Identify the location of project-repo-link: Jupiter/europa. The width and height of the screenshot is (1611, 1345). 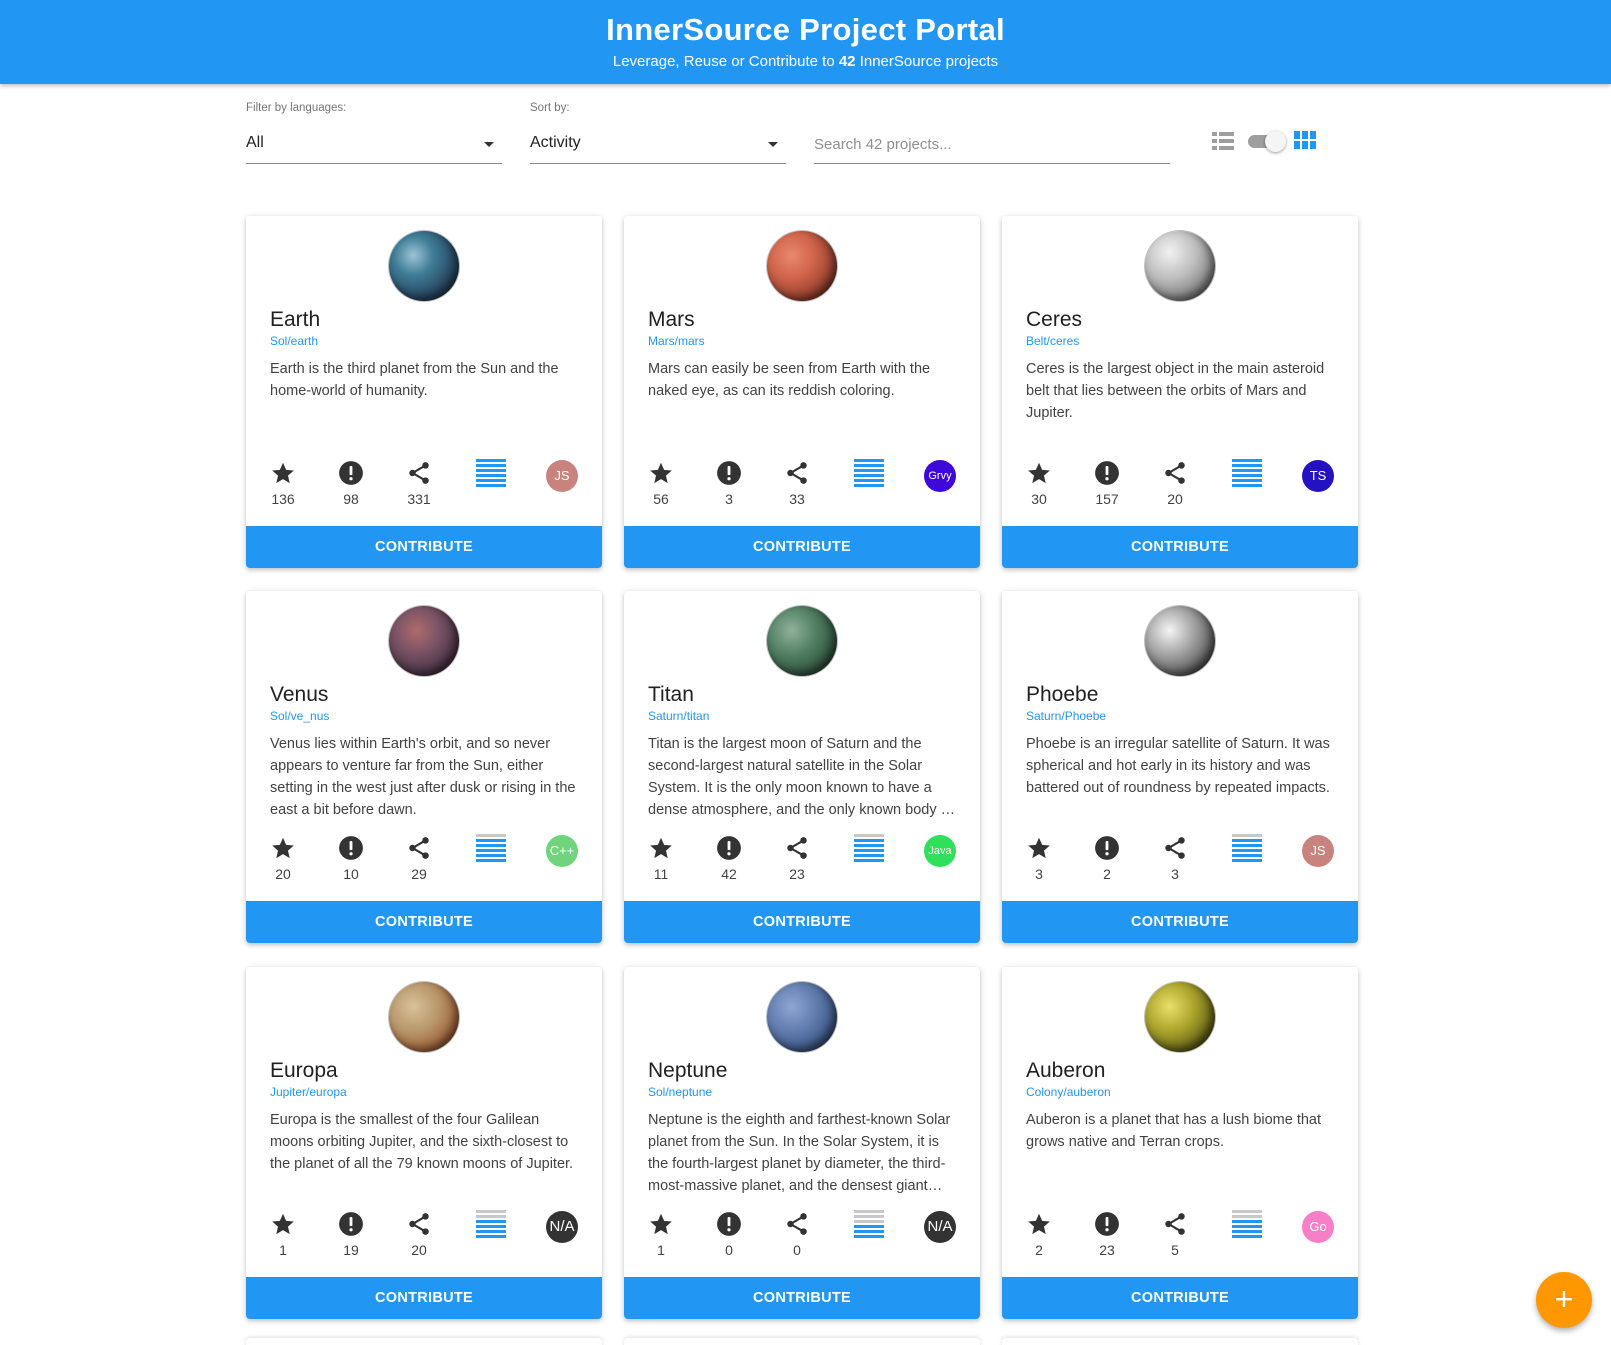
(308, 1092).